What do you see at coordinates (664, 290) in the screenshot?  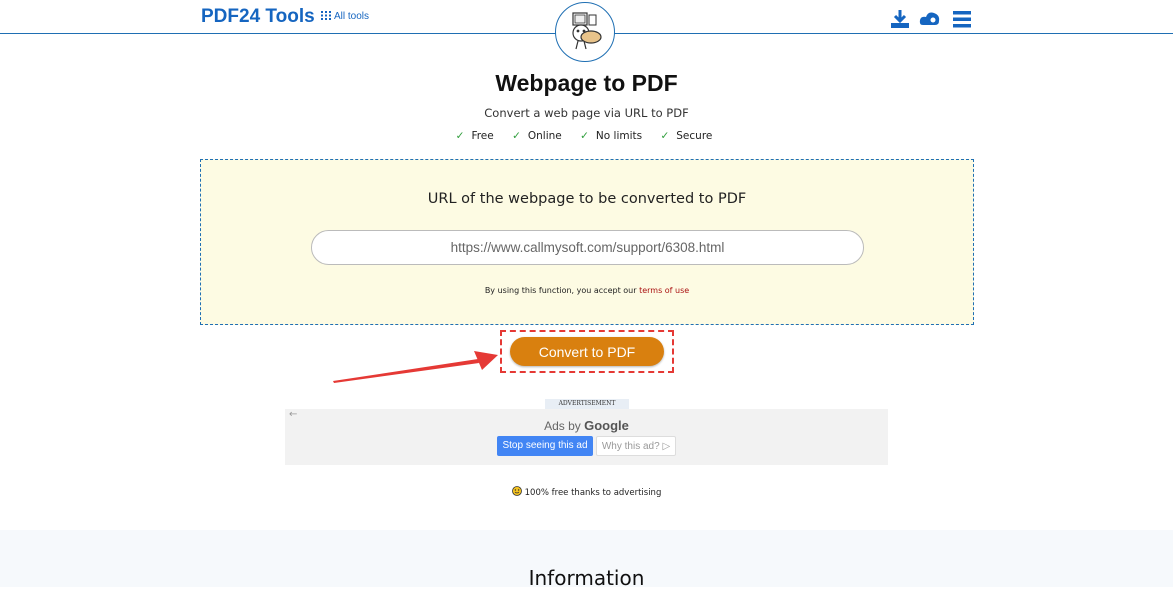 I see `terms-link: terms of use` at bounding box center [664, 290].